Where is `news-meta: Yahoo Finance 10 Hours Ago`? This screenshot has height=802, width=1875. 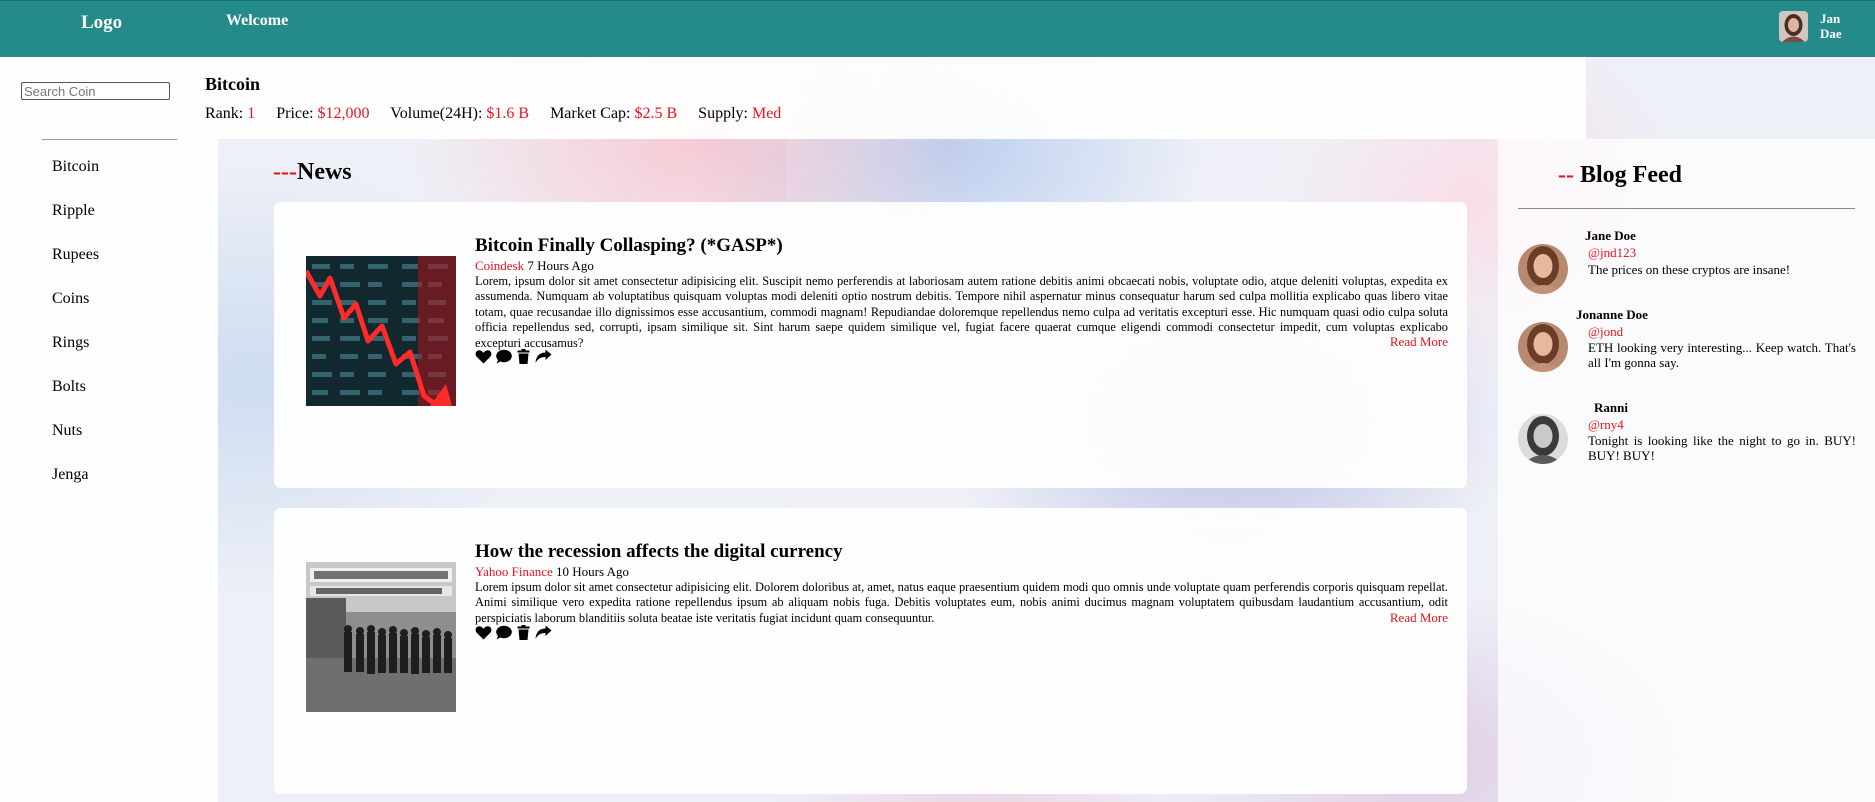 news-meta: Yahoo Finance 10 Hours Ago is located at coordinates (552, 572).